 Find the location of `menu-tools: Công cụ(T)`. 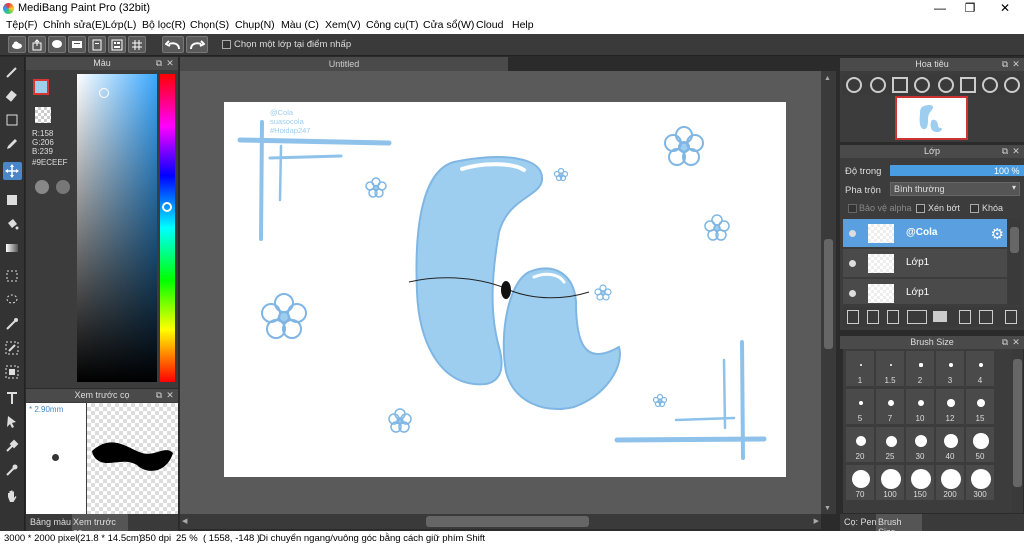

menu-tools: Công cụ(T) is located at coordinates (392, 25).